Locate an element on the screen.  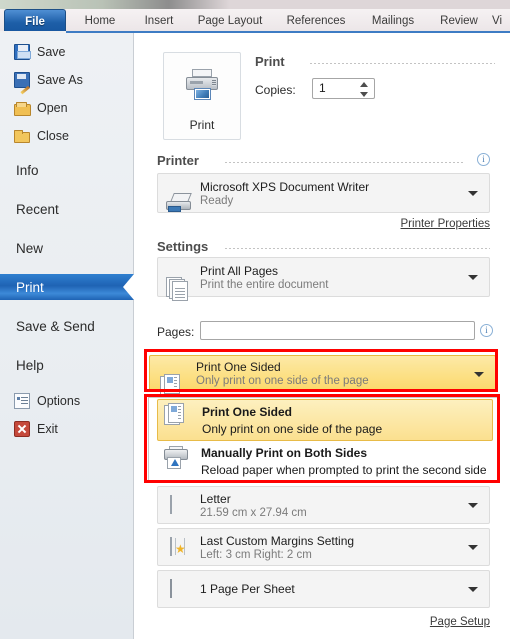
sidebar-item-label: Open is located at coordinates (52, 108).